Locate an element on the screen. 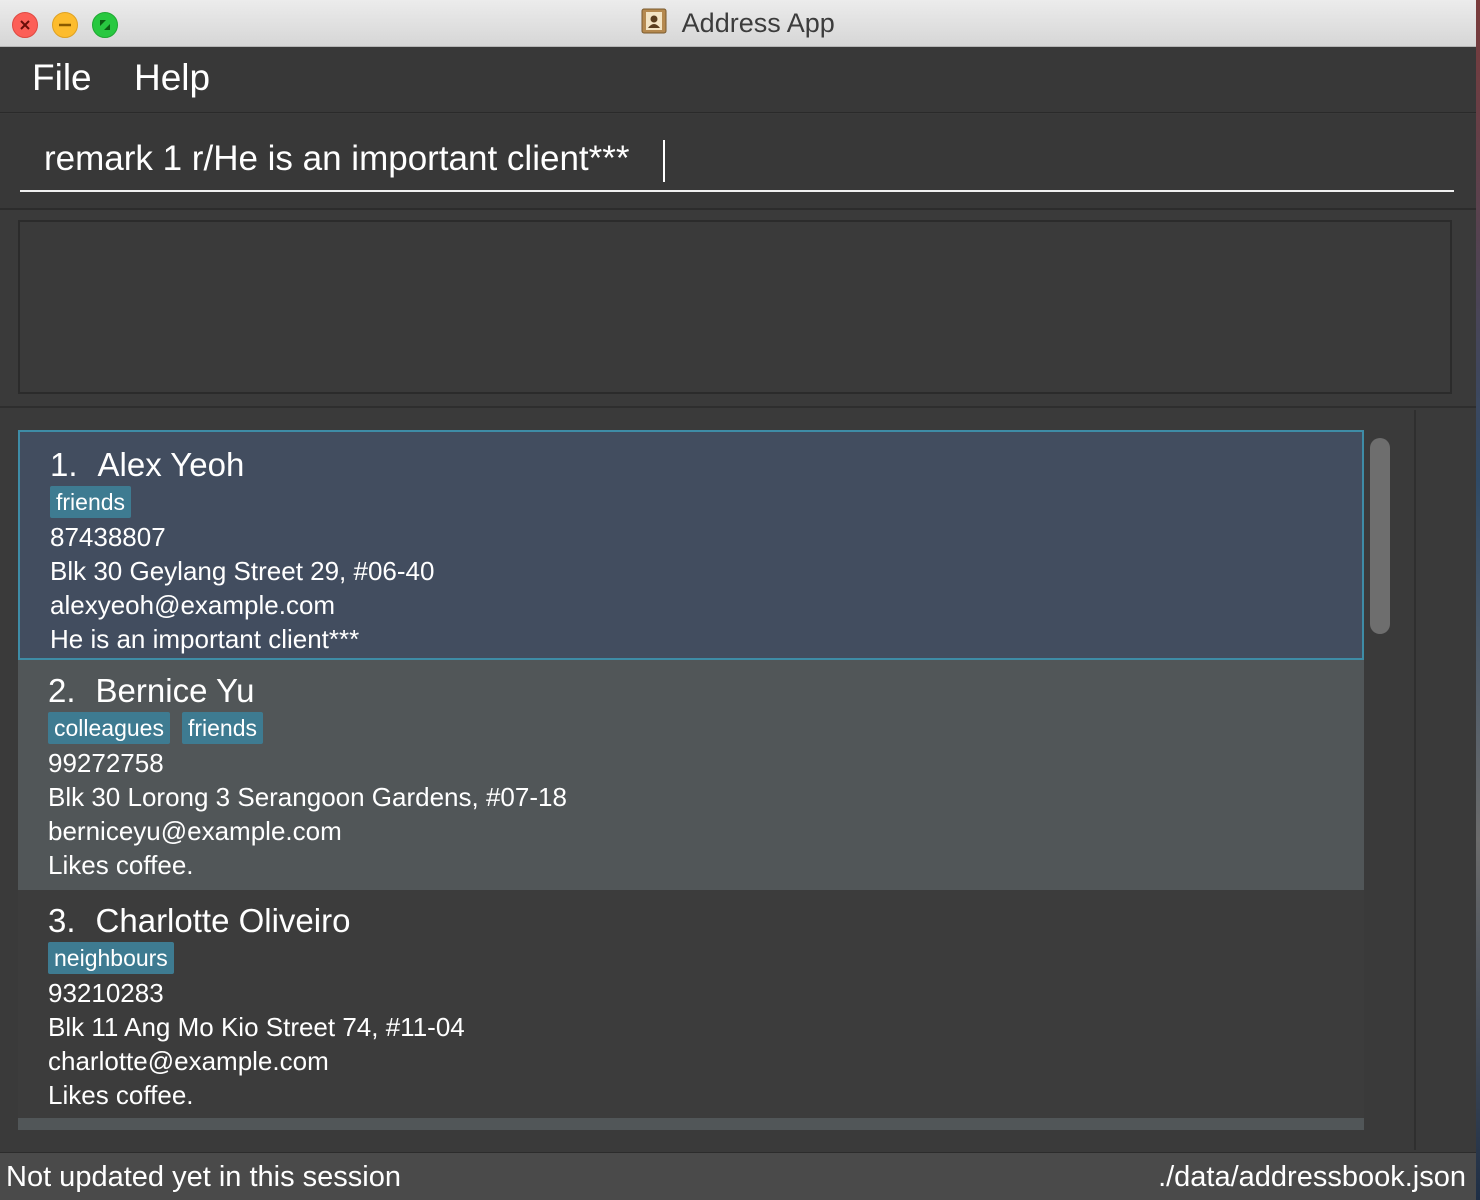  menu-file: File is located at coordinates (62, 78).